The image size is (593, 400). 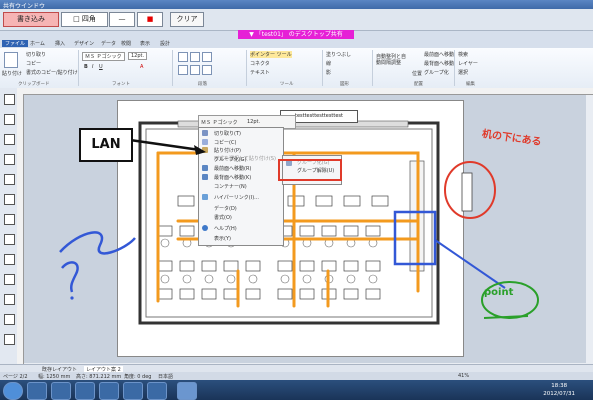 What do you see at coordinates (195, 57) in the screenshot?
I see `align-middle-icon` at bounding box center [195, 57].